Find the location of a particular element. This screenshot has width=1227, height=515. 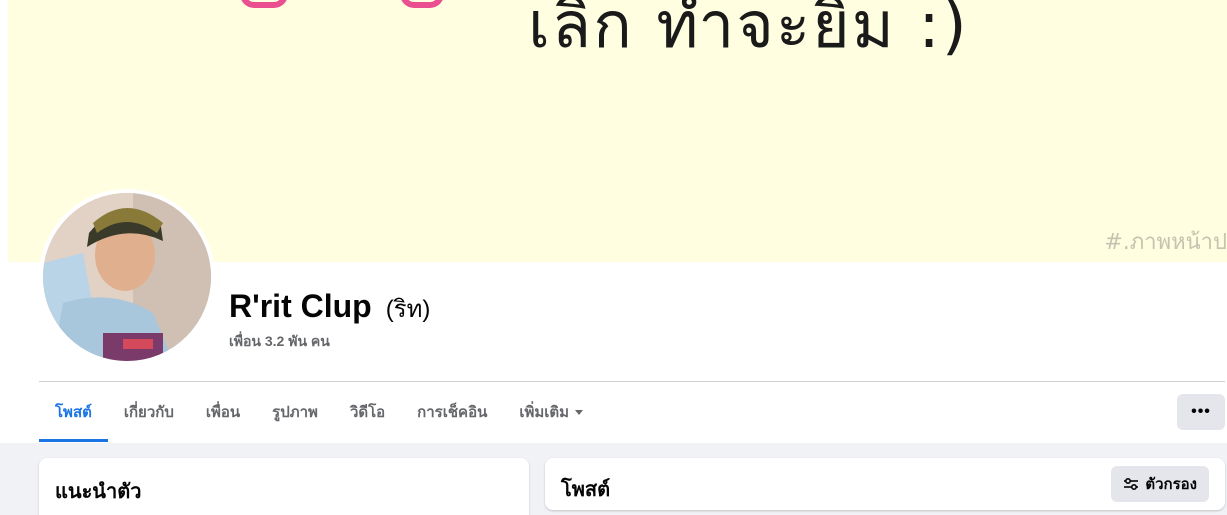

tab-more: เพิ่มเติม is located at coordinates (551, 412).